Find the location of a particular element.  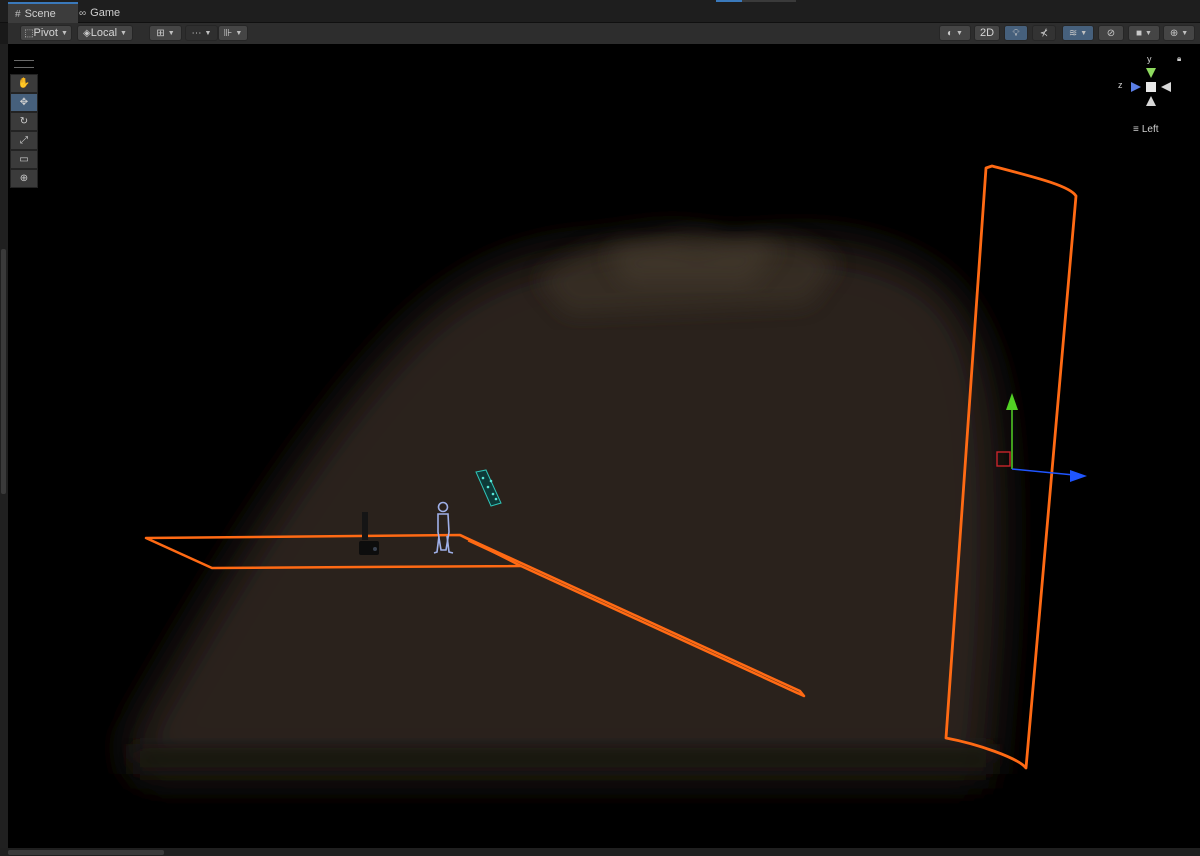

grid-icon: # is located at coordinates (18, 14).